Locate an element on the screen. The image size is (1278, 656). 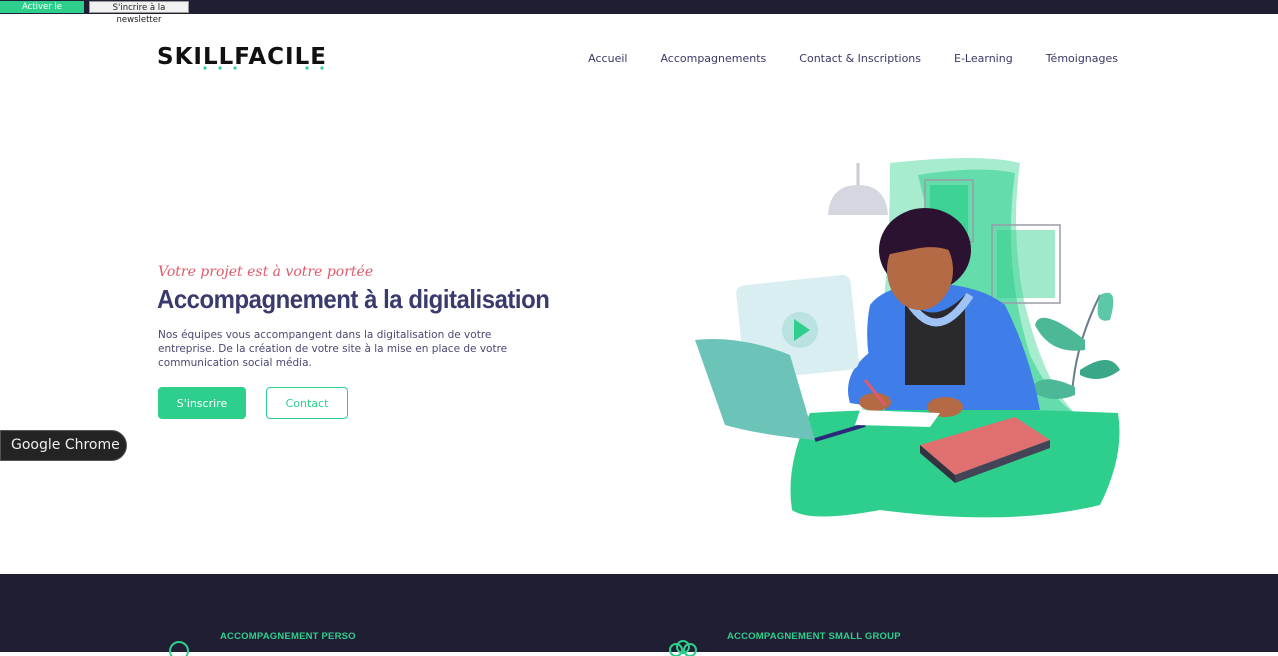
nav-accueil: Accueil is located at coordinates (607, 58).